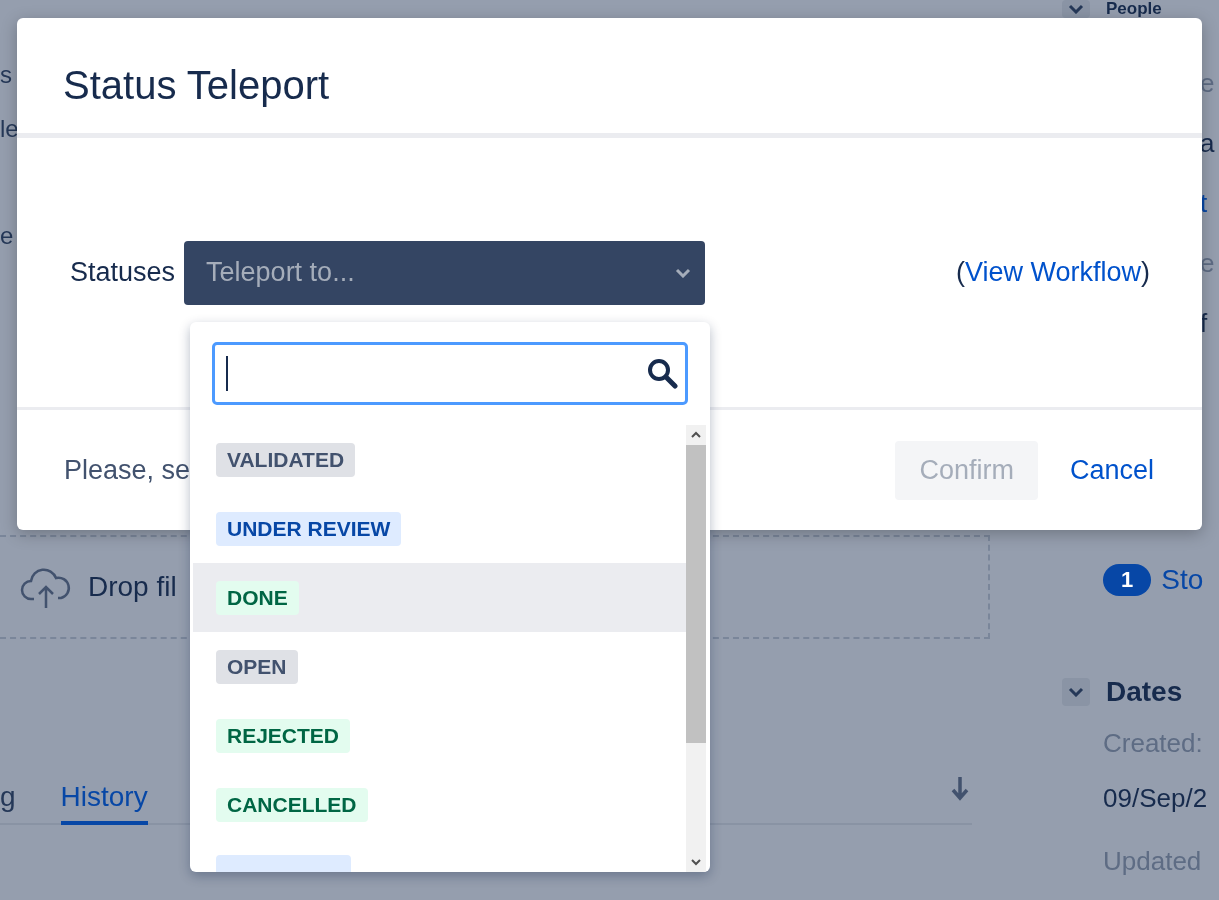 The image size is (1219, 900). Describe the element at coordinates (9, 129) in the screenshot. I see `text-fragment: le` at that location.